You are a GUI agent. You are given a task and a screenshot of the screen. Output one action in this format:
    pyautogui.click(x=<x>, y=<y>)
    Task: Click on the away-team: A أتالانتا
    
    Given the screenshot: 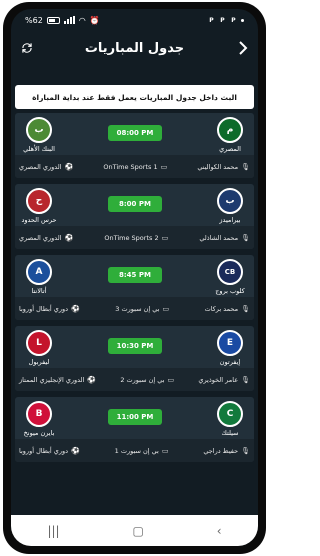 What is the action you would take?
    pyautogui.click(x=39, y=277)
    